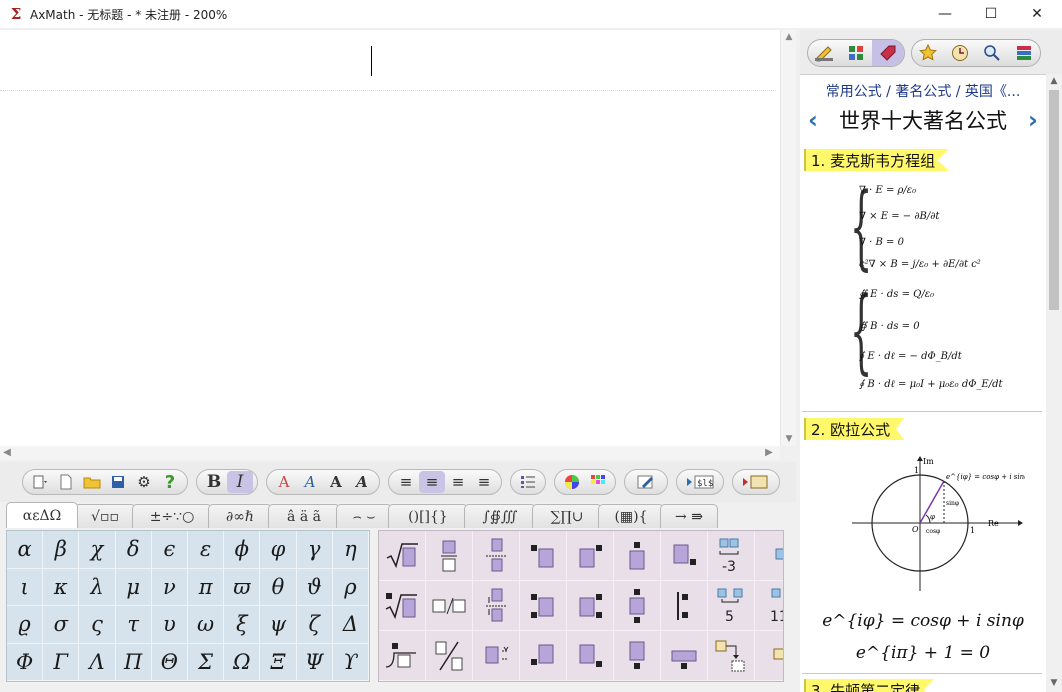  I want to click on template-fraction, so click(449, 556).